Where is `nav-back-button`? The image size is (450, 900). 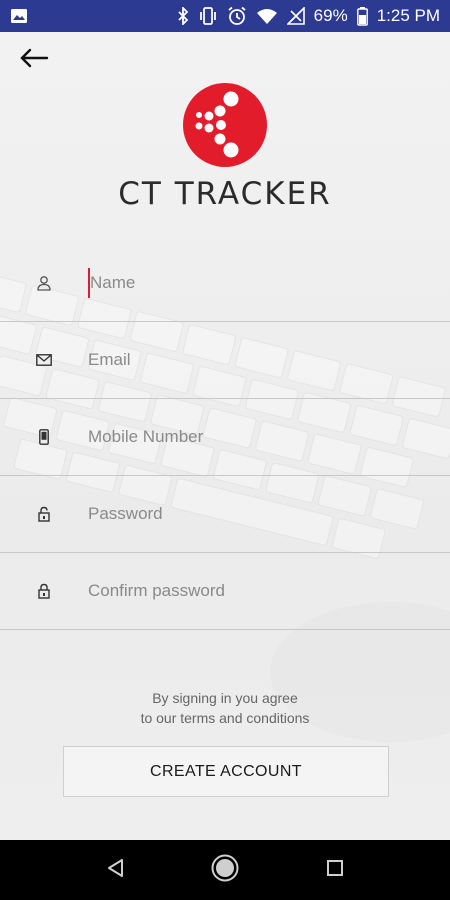 nav-back-button is located at coordinates (115, 870).